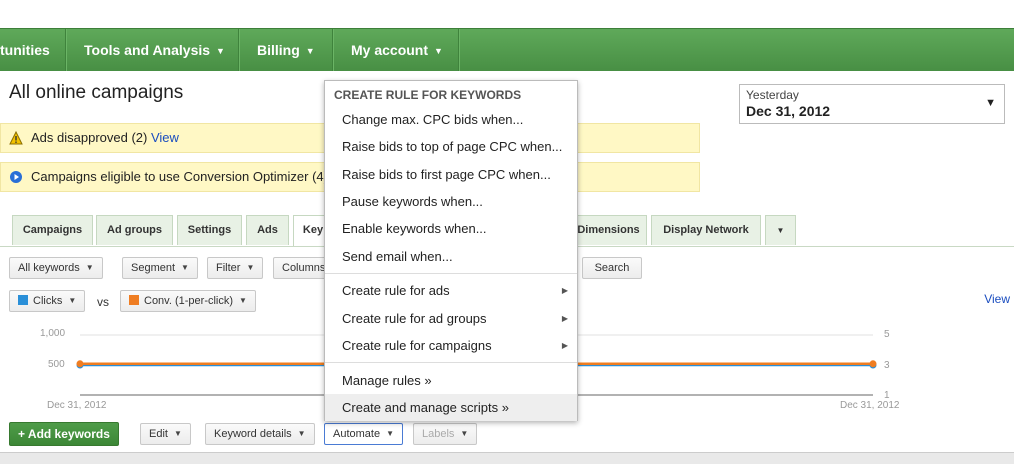 The image size is (1014, 464). I want to click on button-label: Filter, so click(228, 268).